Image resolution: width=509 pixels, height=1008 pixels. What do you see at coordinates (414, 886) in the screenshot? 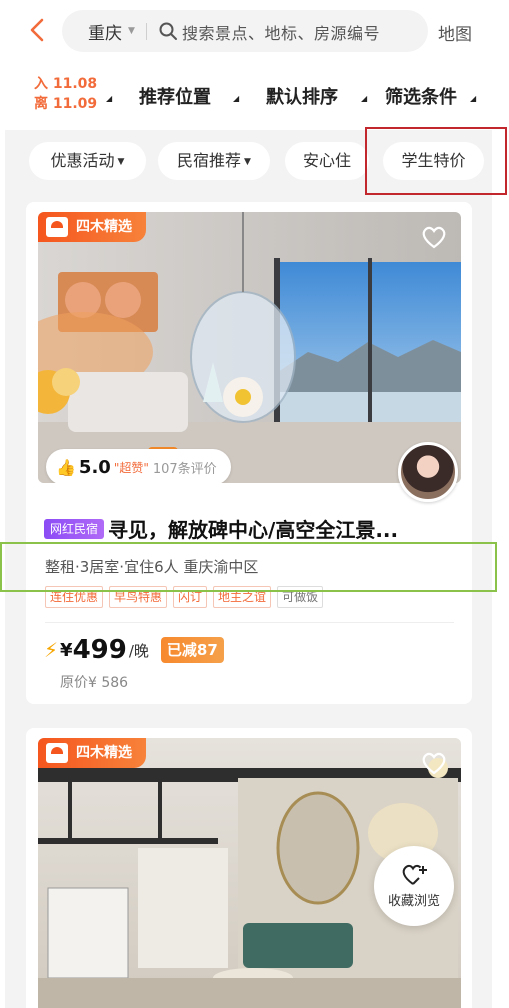
I see `favorites-browse-button: 收藏浏览` at bounding box center [414, 886].